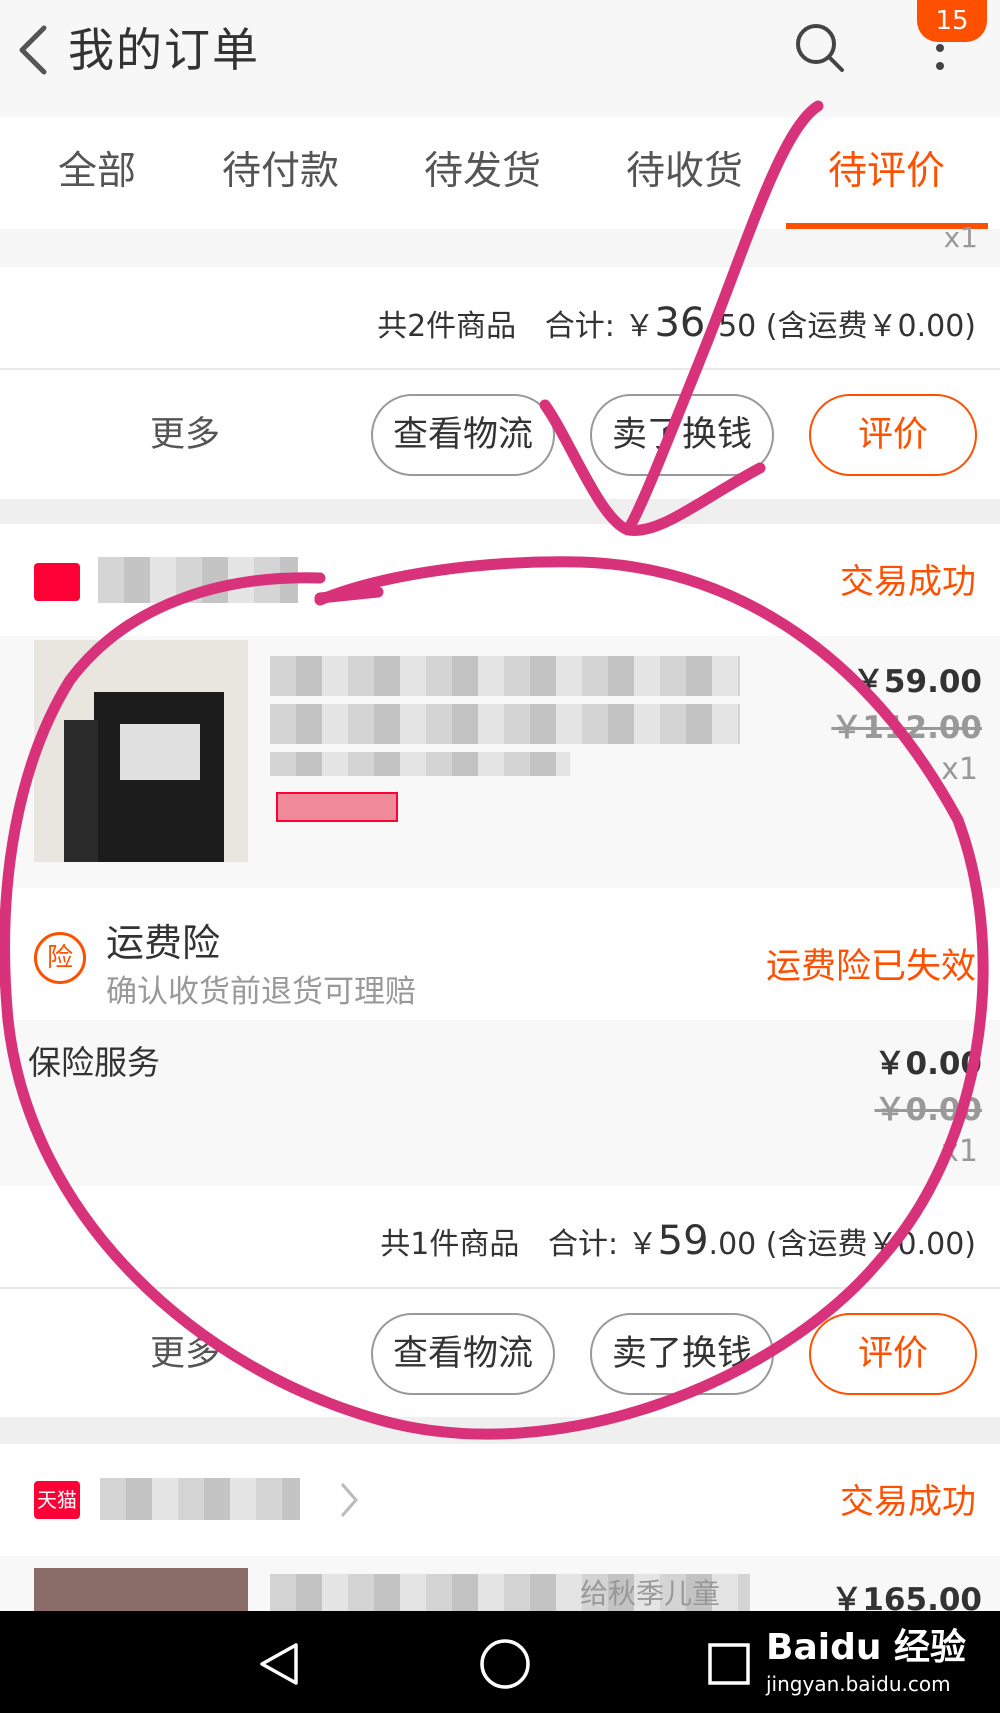 The image size is (1000, 1713). Describe the element at coordinates (94, 1062) in the screenshot. I see `service-label: 保险服务` at that location.